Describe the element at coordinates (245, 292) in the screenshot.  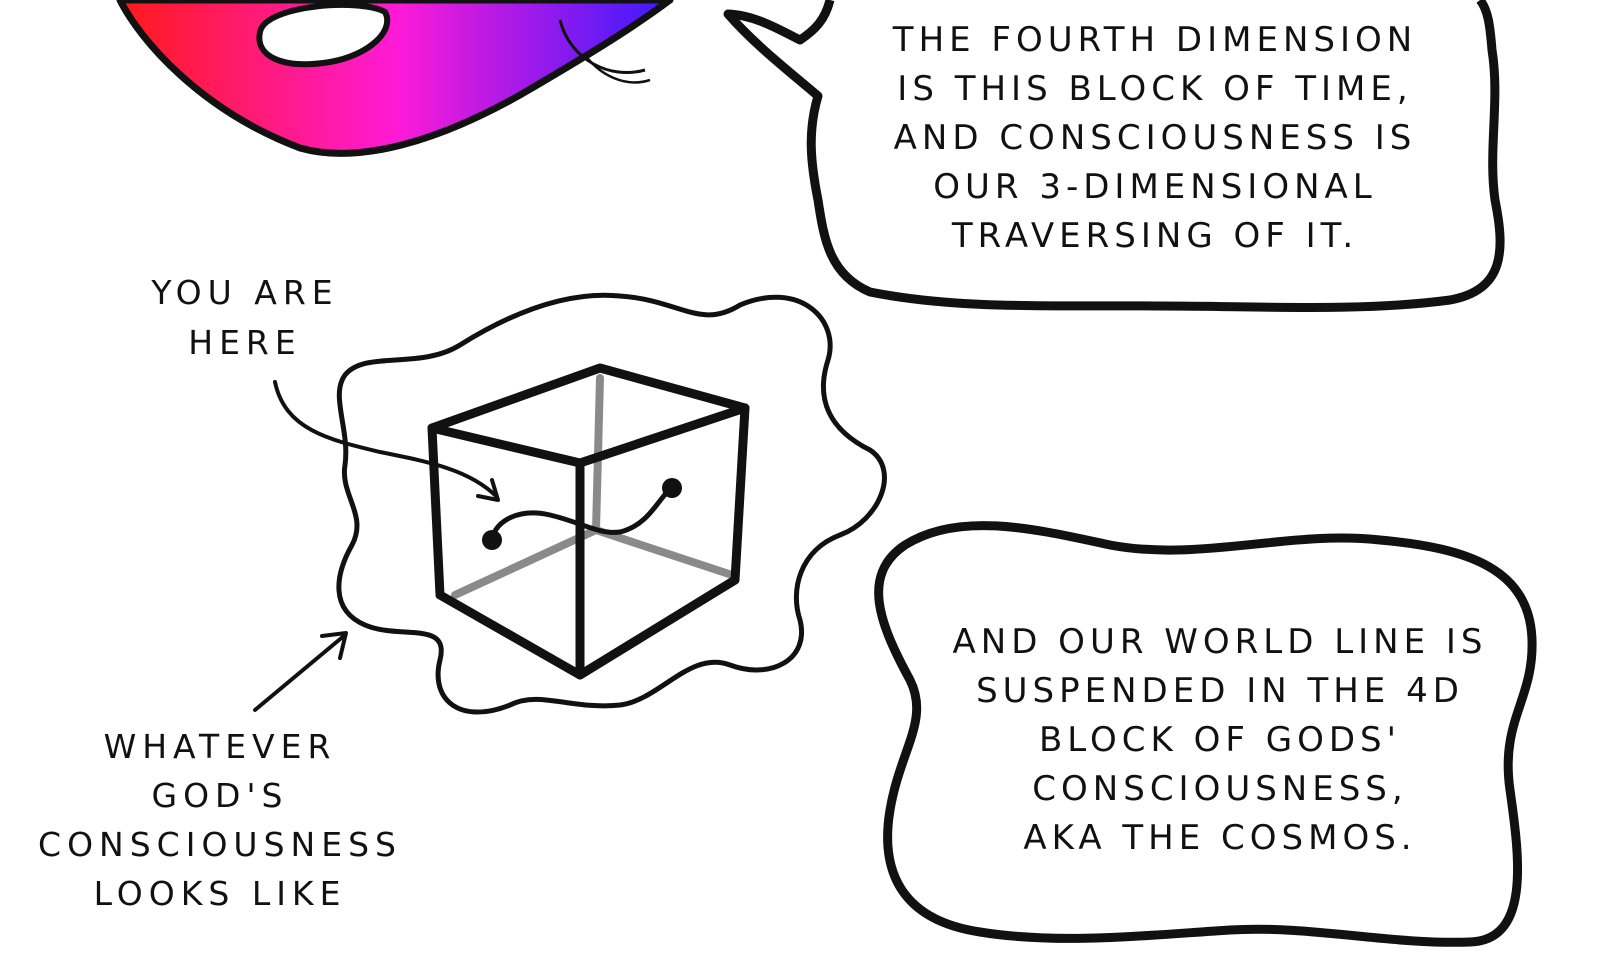
I see `label-line: YOU ARE` at that location.